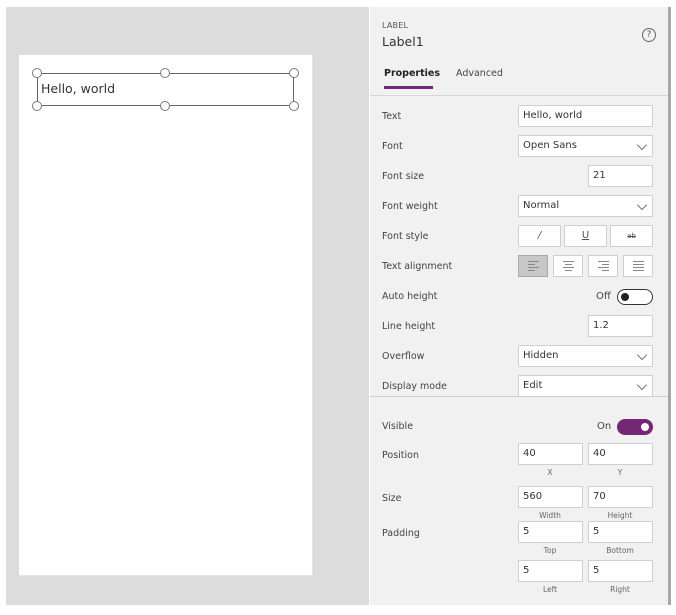  I want to click on visible-state: On, so click(604, 426).